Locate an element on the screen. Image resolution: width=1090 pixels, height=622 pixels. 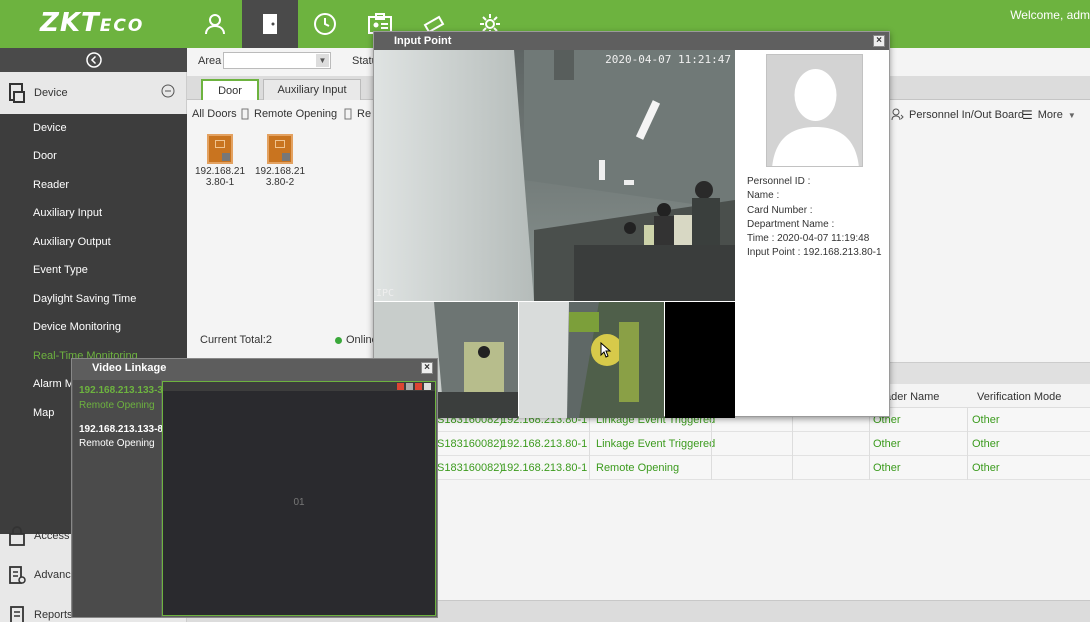
personnel-name: Name : is located at coordinates (763, 196).